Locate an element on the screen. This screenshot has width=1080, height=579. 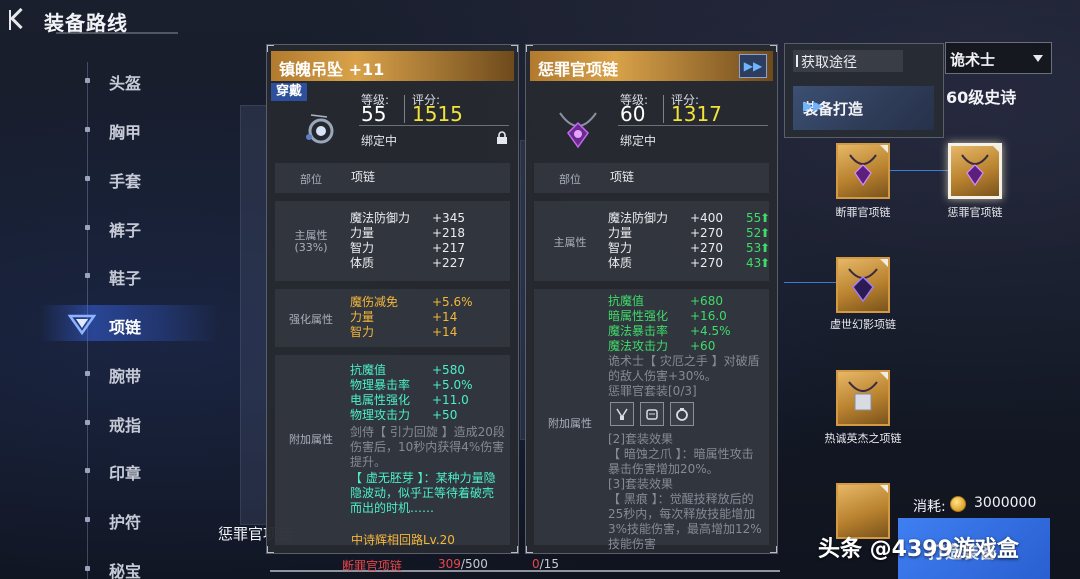
nav-item-bracer: 腕带 is located at coordinates (142, 373).